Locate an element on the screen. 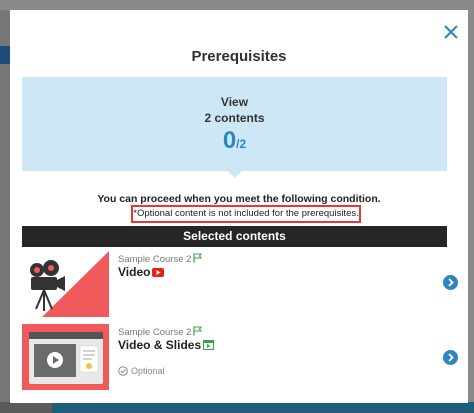  item-title-text: Video is located at coordinates (134, 272).